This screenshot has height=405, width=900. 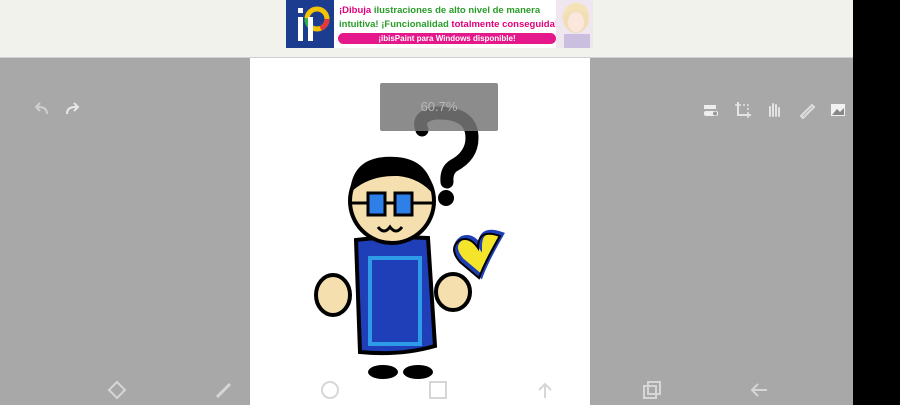 What do you see at coordinates (117, 390) in the screenshot?
I see `transform-icon` at bounding box center [117, 390].